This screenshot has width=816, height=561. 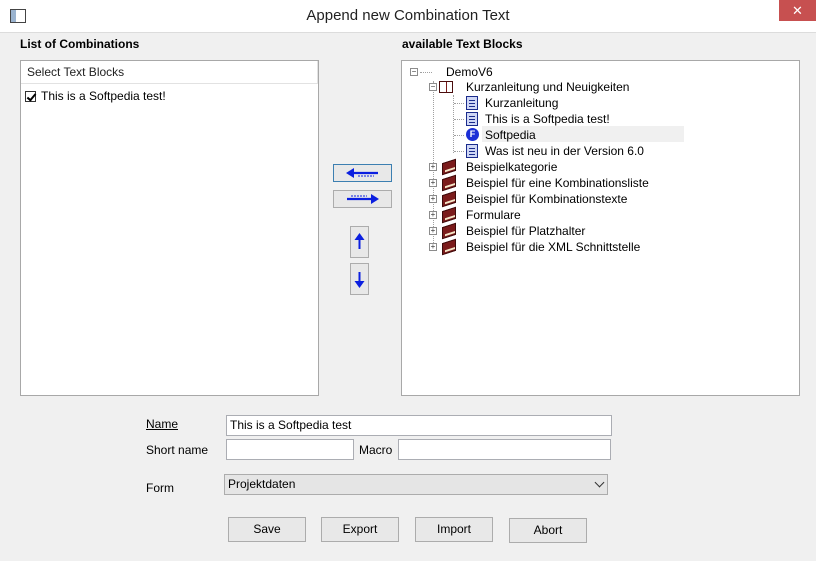 I want to click on list-item: This is a Softpedia test!, so click(x=95, y=96).